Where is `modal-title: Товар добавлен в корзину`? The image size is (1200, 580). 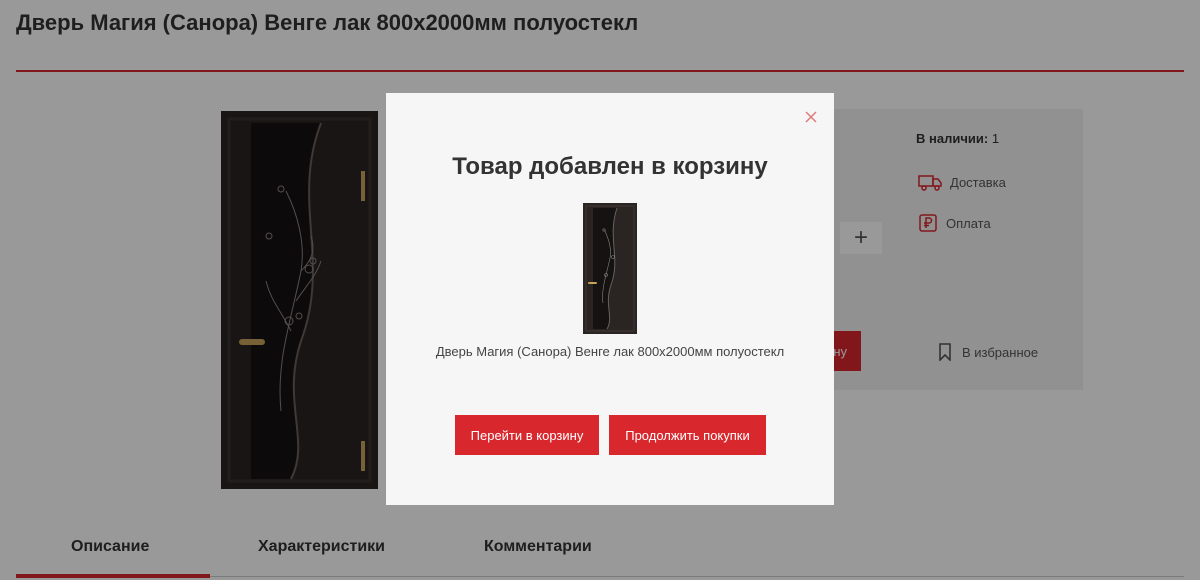
modal-title: Товар добавлен в корзину is located at coordinates (610, 166).